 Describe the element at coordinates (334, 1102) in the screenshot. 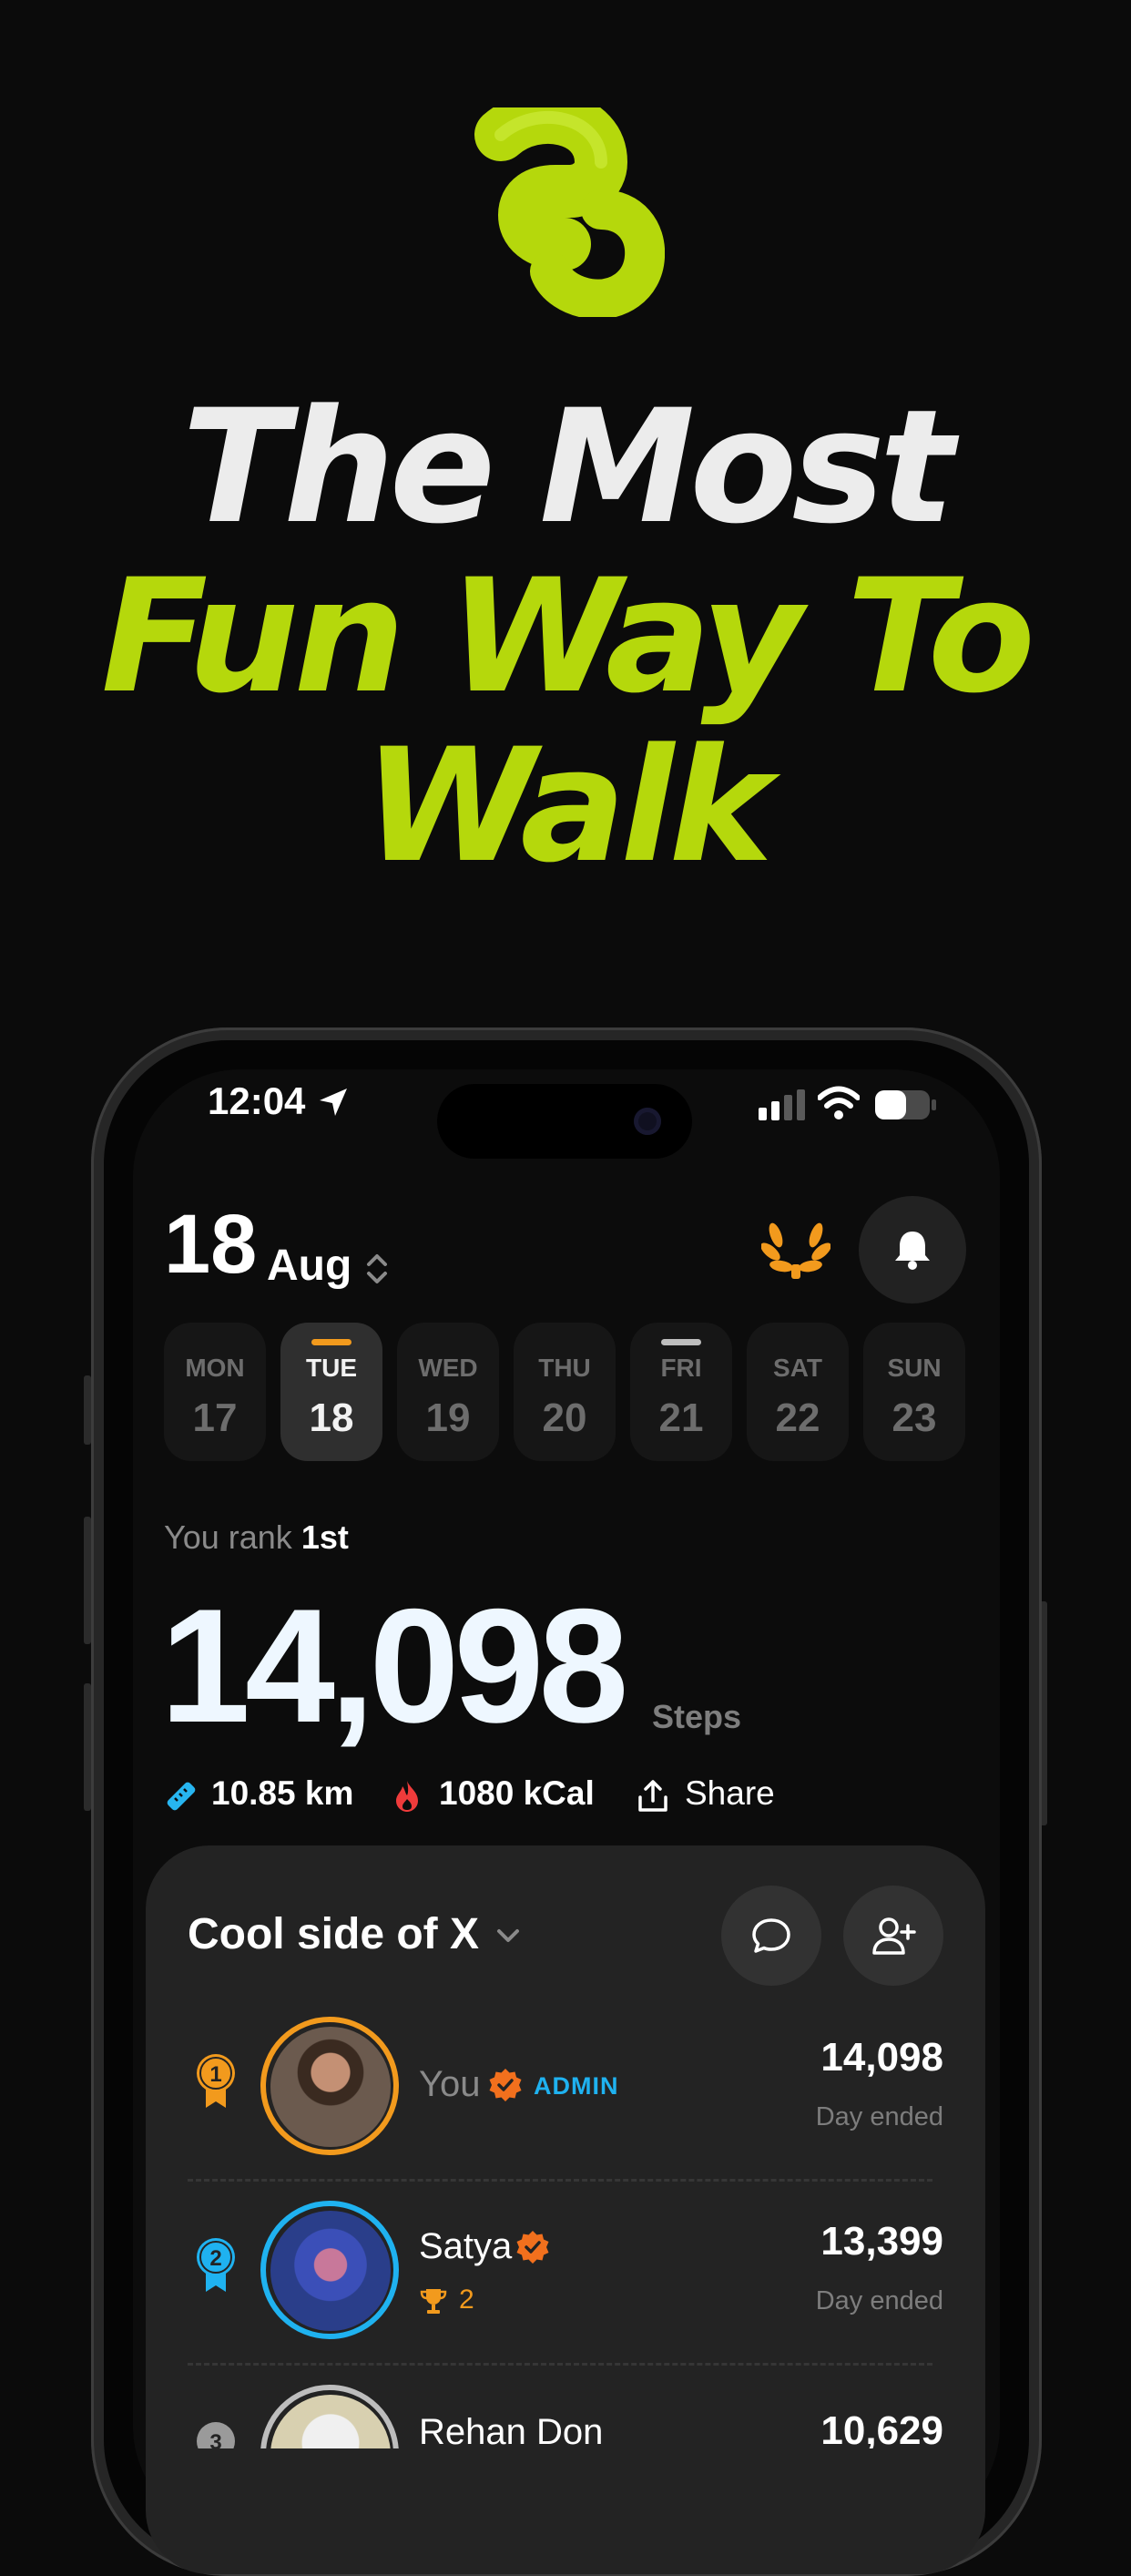

I see `location-arrow-icon` at that location.